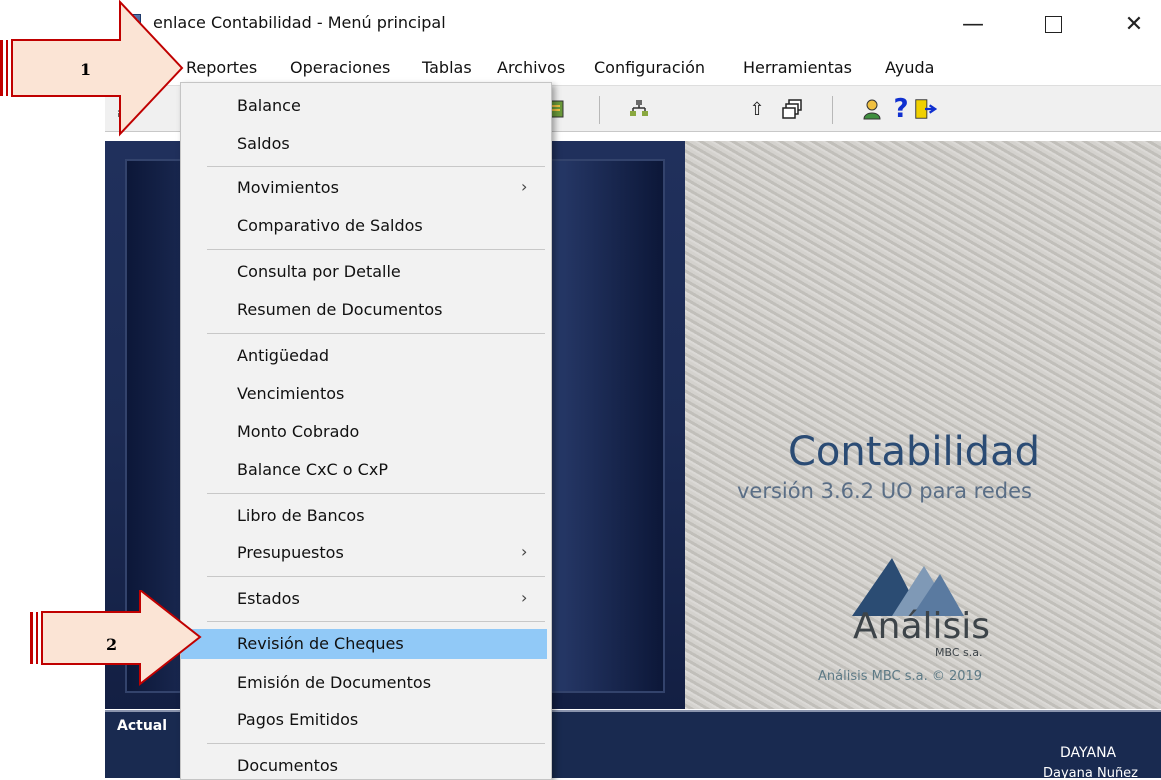 This screenshot has height=780, width=1161. Describe the element at coordinates (320, 643) in the screenshot. I see `menu-item-label: Revisión de Cheques` at that location.